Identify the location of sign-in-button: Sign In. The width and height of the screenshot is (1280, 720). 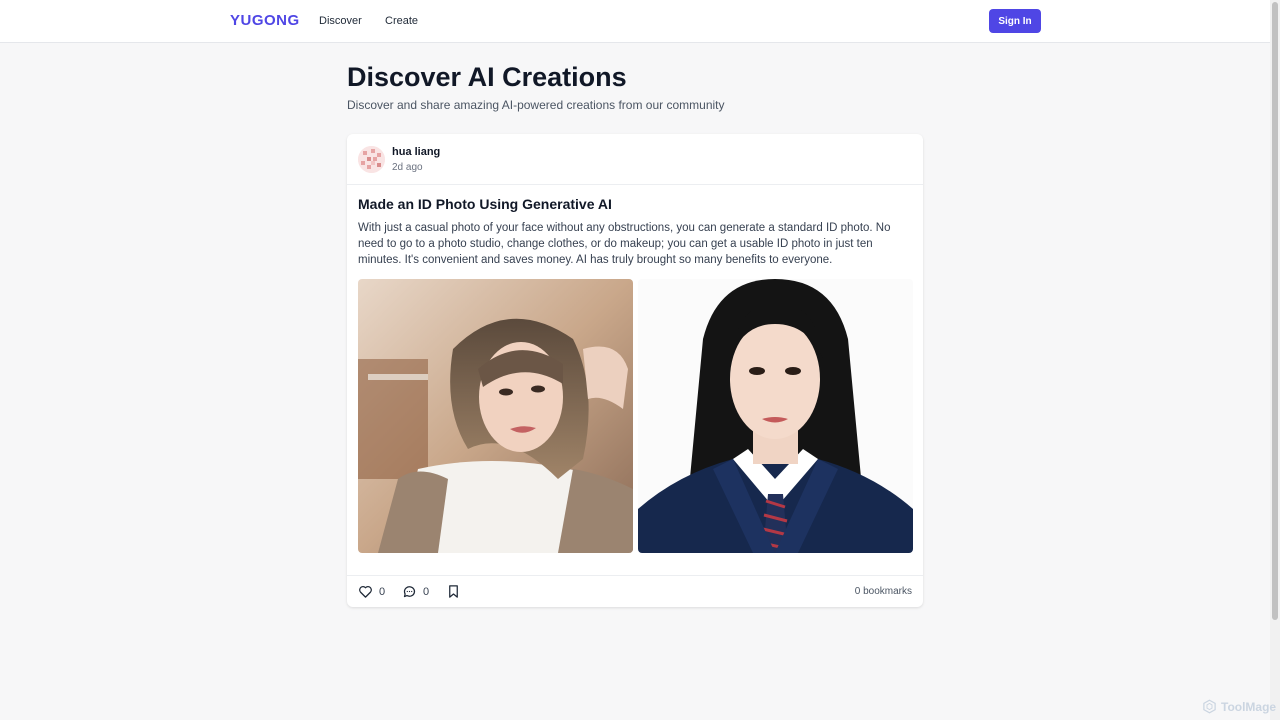
(1015, 21).